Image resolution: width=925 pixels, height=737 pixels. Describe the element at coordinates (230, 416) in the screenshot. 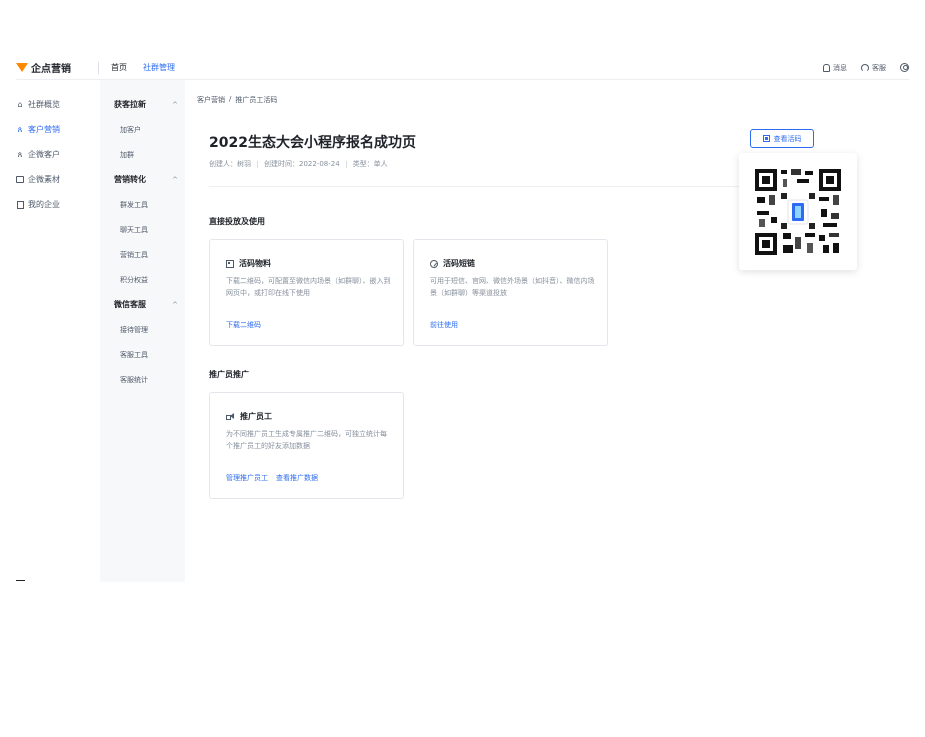

I see `speaker-icon` at that location.